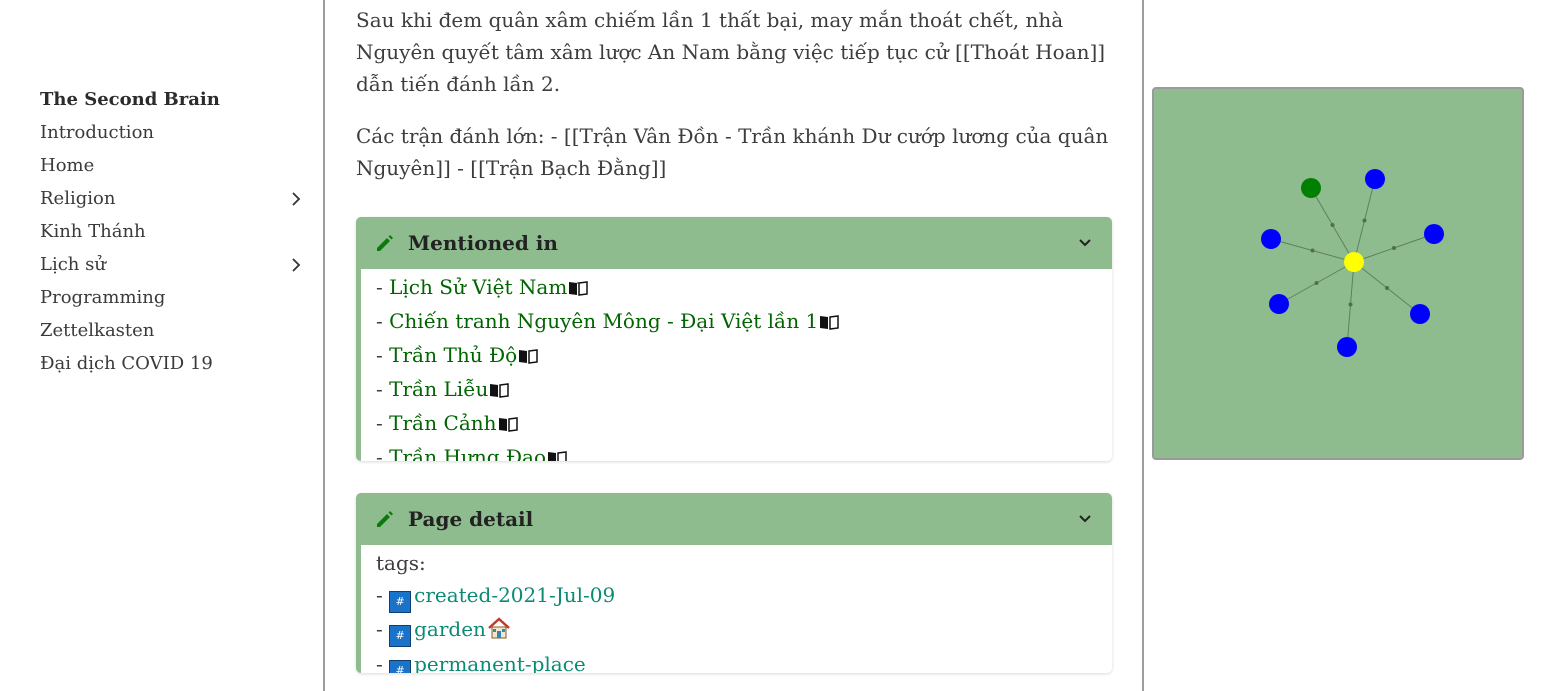 This screenshot has height=691, width=1556. Describe the element at coordinates (734, 519) in the screenshot. I see `callout-header: Page detail` at that location.